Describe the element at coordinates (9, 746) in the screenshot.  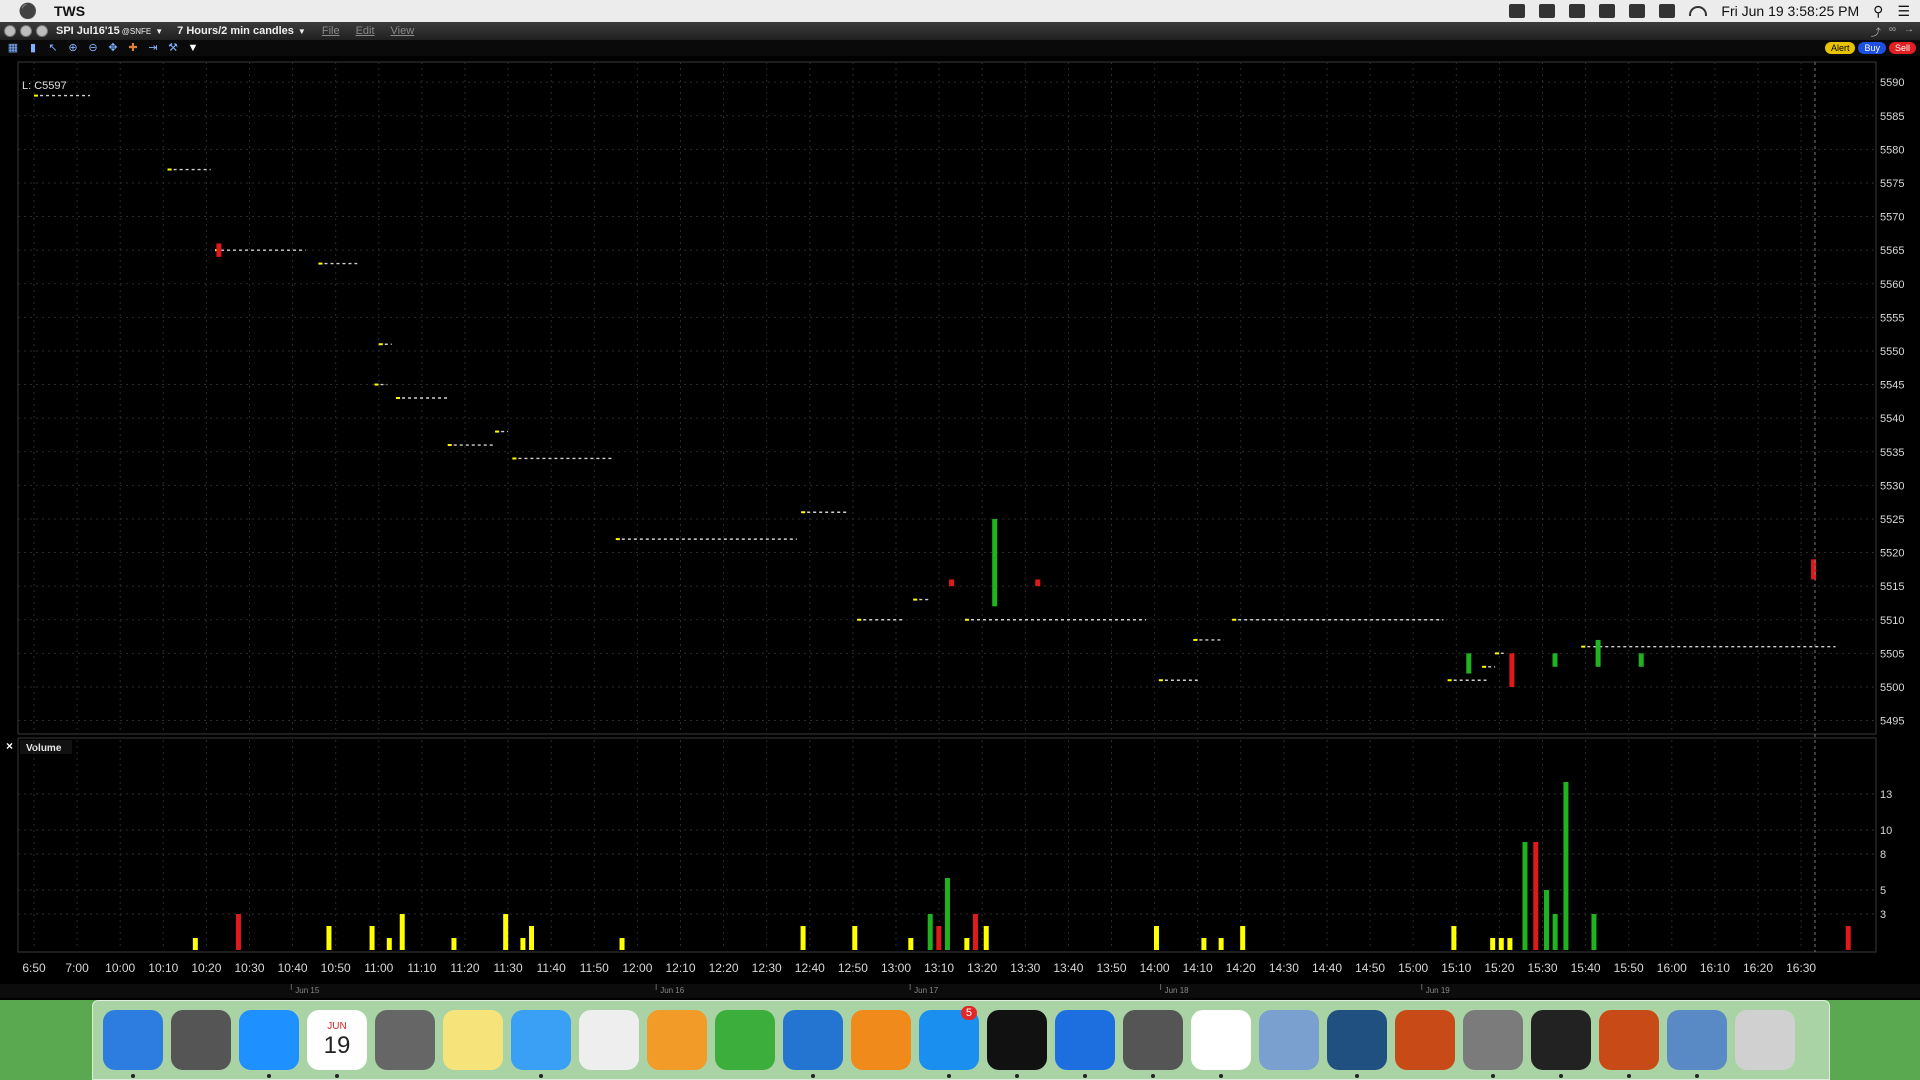
I see `close-volume-pane-icon: ×` at that location.